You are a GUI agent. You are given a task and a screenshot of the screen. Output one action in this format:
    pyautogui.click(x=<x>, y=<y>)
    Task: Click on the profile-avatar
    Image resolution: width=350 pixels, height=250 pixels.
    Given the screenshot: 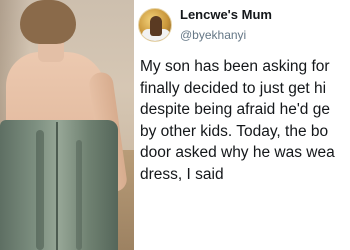 What is the action you would take?
    pyautogui.click(x=155, y=25)
    